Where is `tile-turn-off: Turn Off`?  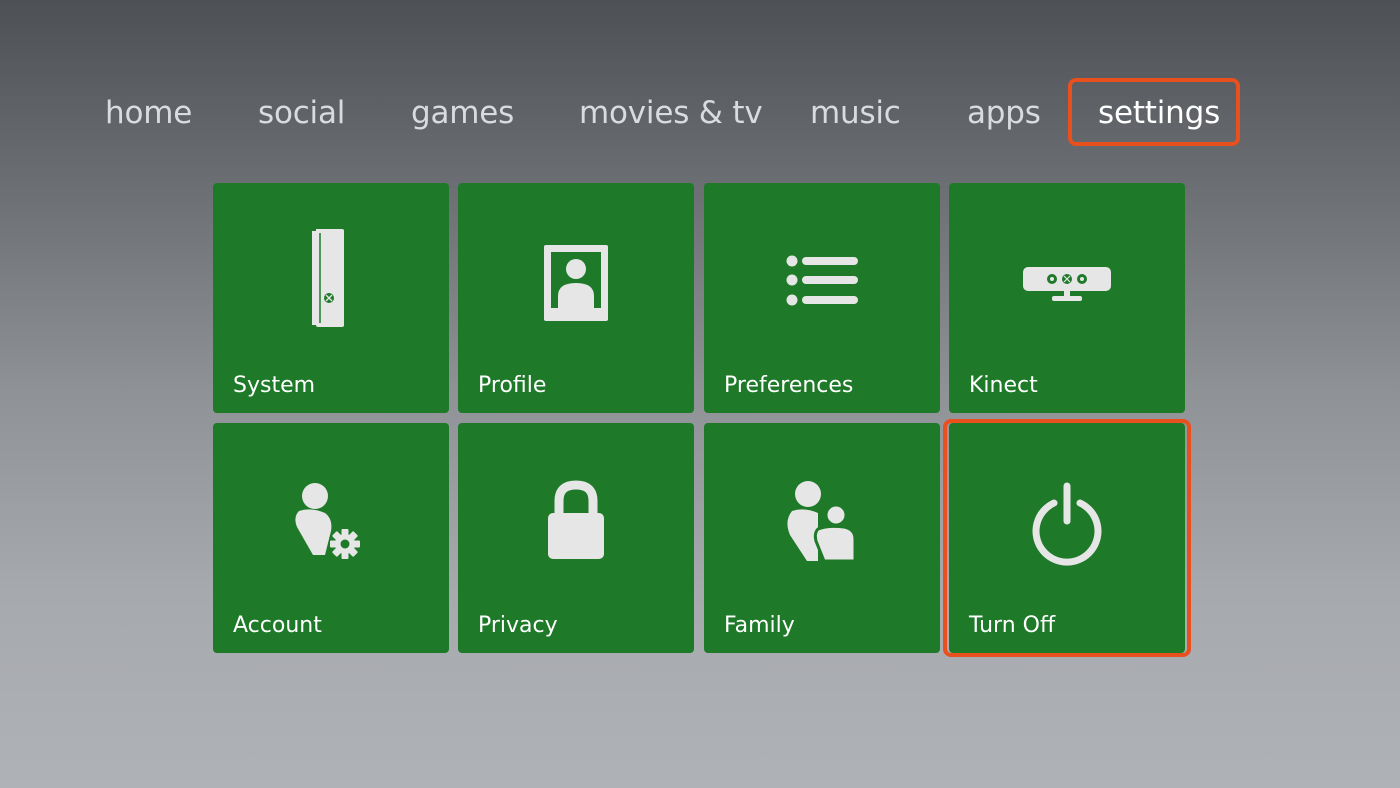
tile-turn-off: Turn Off is located at coordinates (1067, 538).